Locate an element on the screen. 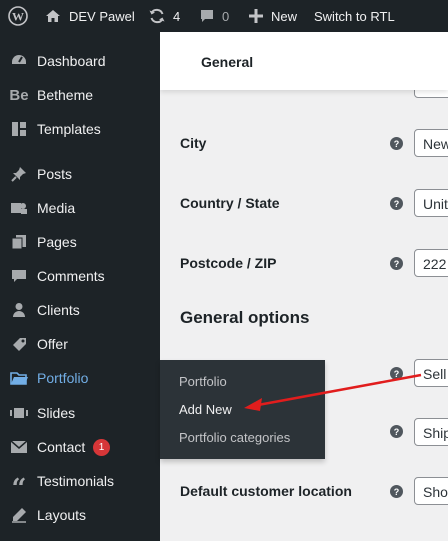 This screenshot has height=541, width=448. menu-posts: Posts is located at coordinates (80, 174).